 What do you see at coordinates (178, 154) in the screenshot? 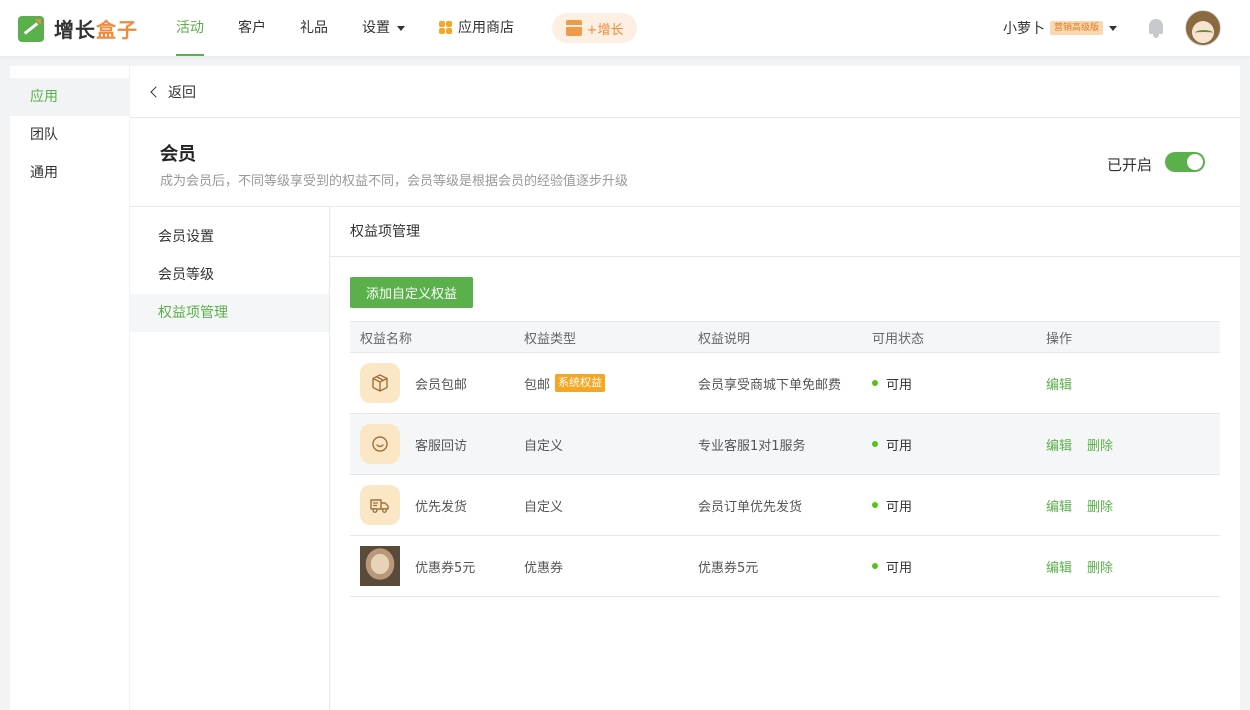
I see `page-title: 会员` at bounding box center [178, 154].